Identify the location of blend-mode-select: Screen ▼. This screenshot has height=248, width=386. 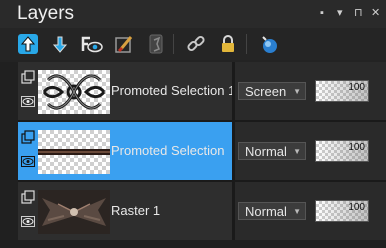
(272, 91).